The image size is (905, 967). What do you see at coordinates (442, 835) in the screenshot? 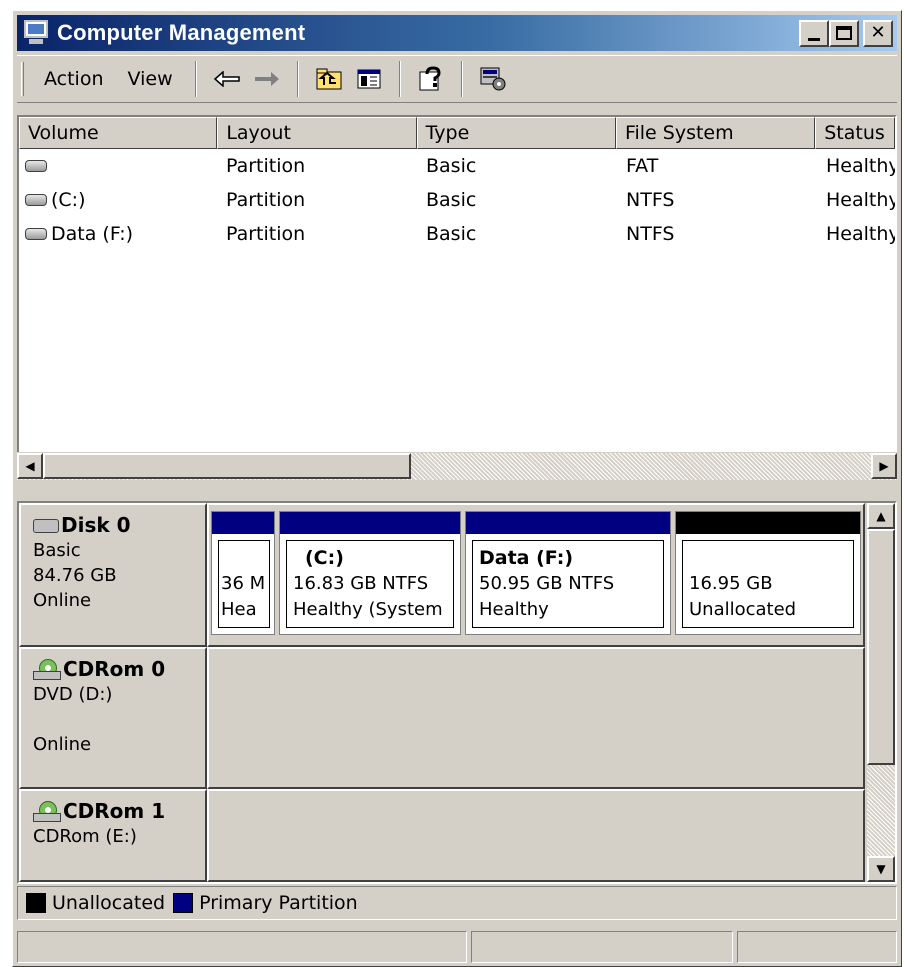
I see `cdrom-1-row: CDRom 1 CDRom (E:)` at bounding box center [442, 835].